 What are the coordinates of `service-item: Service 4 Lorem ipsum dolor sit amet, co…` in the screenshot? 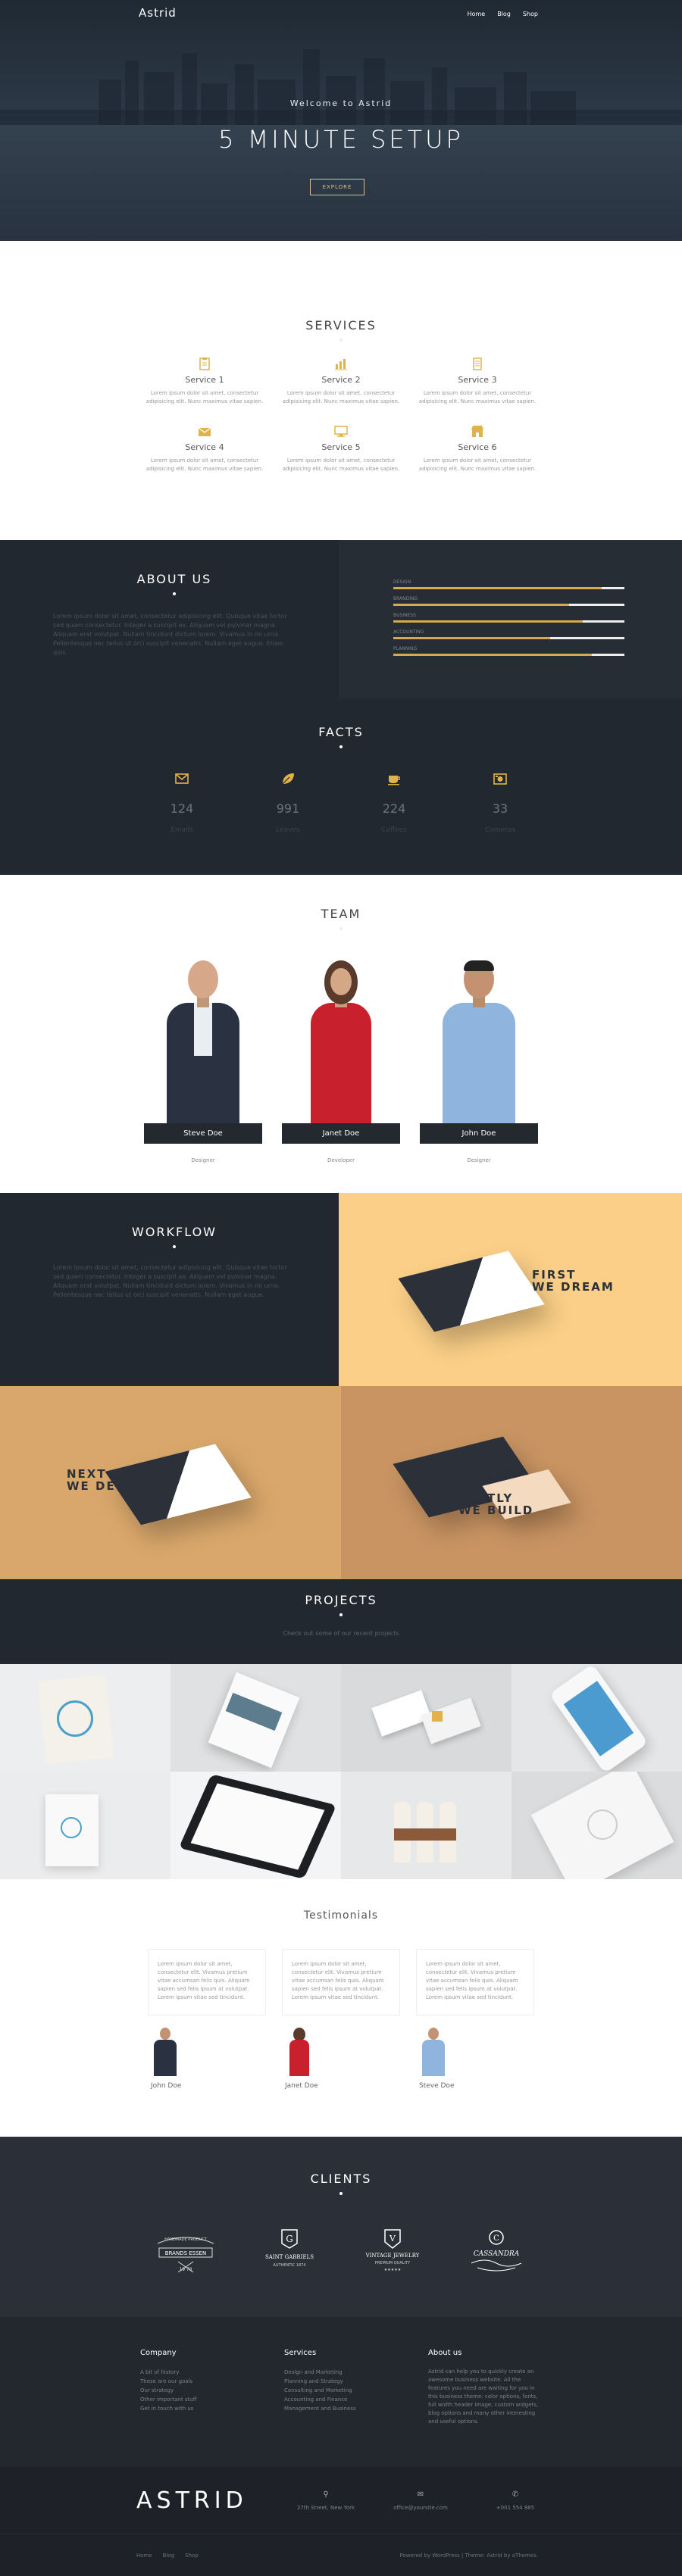 It's located at (204, 449).